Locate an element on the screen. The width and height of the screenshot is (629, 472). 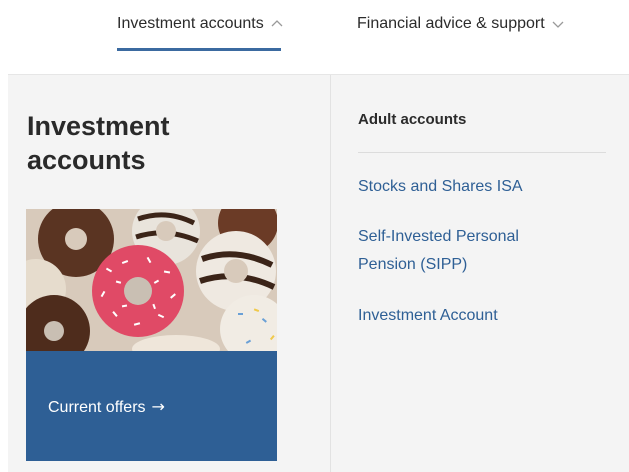
promo-image-donuts is located at coordinates (151, 280).